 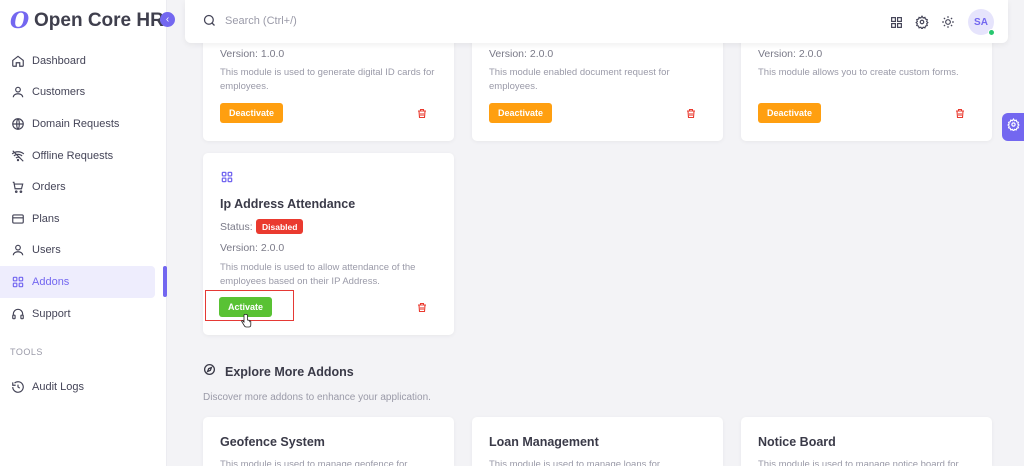 I want to click on sidebar-item-offline-requests: Offline Requests, so click(x=83, y=156).